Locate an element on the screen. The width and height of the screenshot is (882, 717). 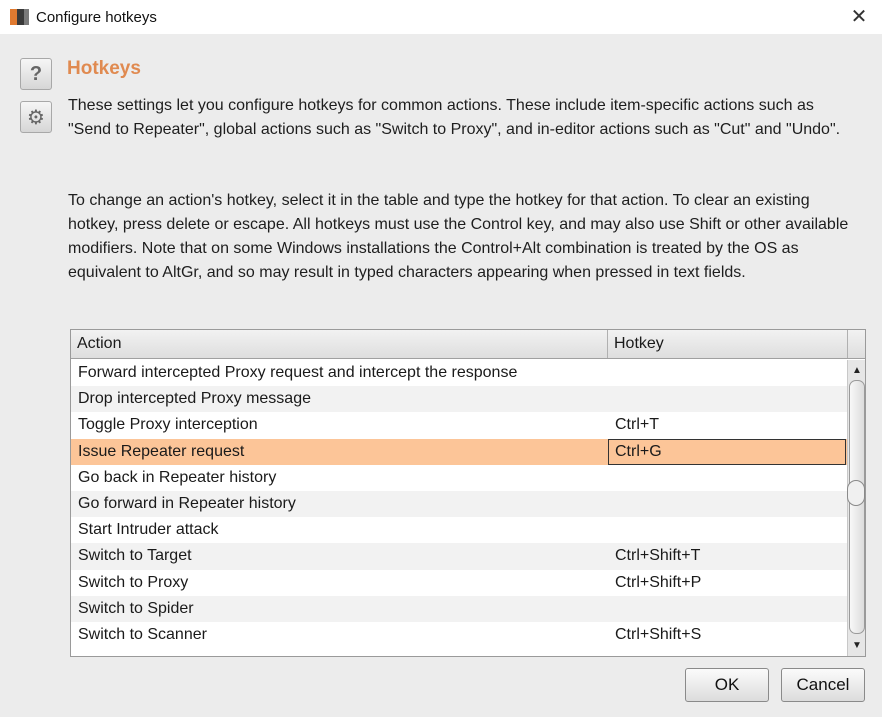
table-row: Issue Repeater request Ctrl+G is located at coordinates (459, 451).